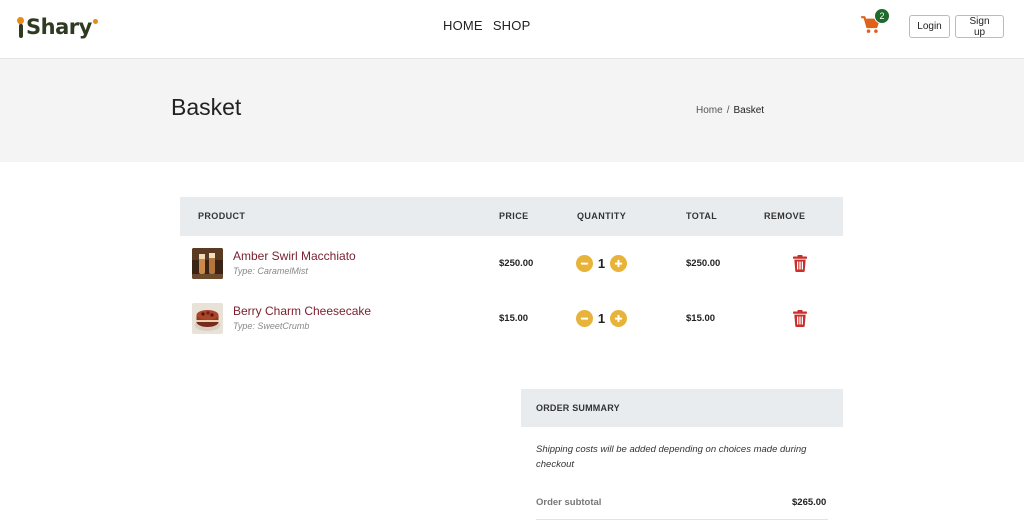 The width and height of the screenshot is (1024, 521). Describe the element at coordinates (486, 25) in the screenshot. I see `main-nav: HOME SHOP` at that location.